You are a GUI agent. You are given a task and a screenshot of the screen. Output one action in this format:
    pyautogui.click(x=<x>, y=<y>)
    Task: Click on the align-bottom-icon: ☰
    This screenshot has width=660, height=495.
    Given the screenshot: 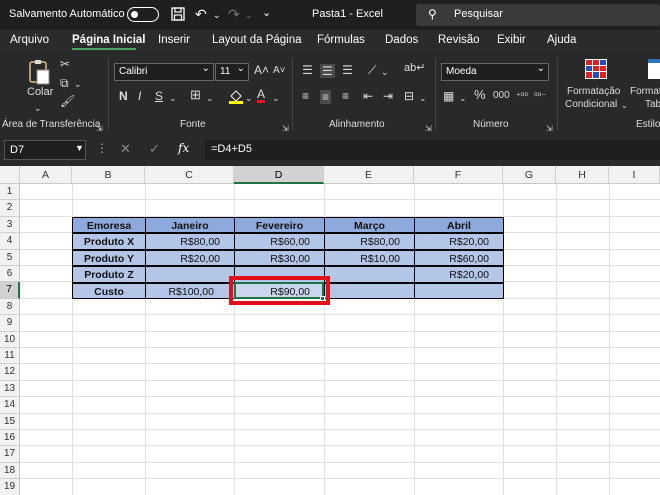 What is the action you would take?
    pyautogui.click(x=347, y=70)
    